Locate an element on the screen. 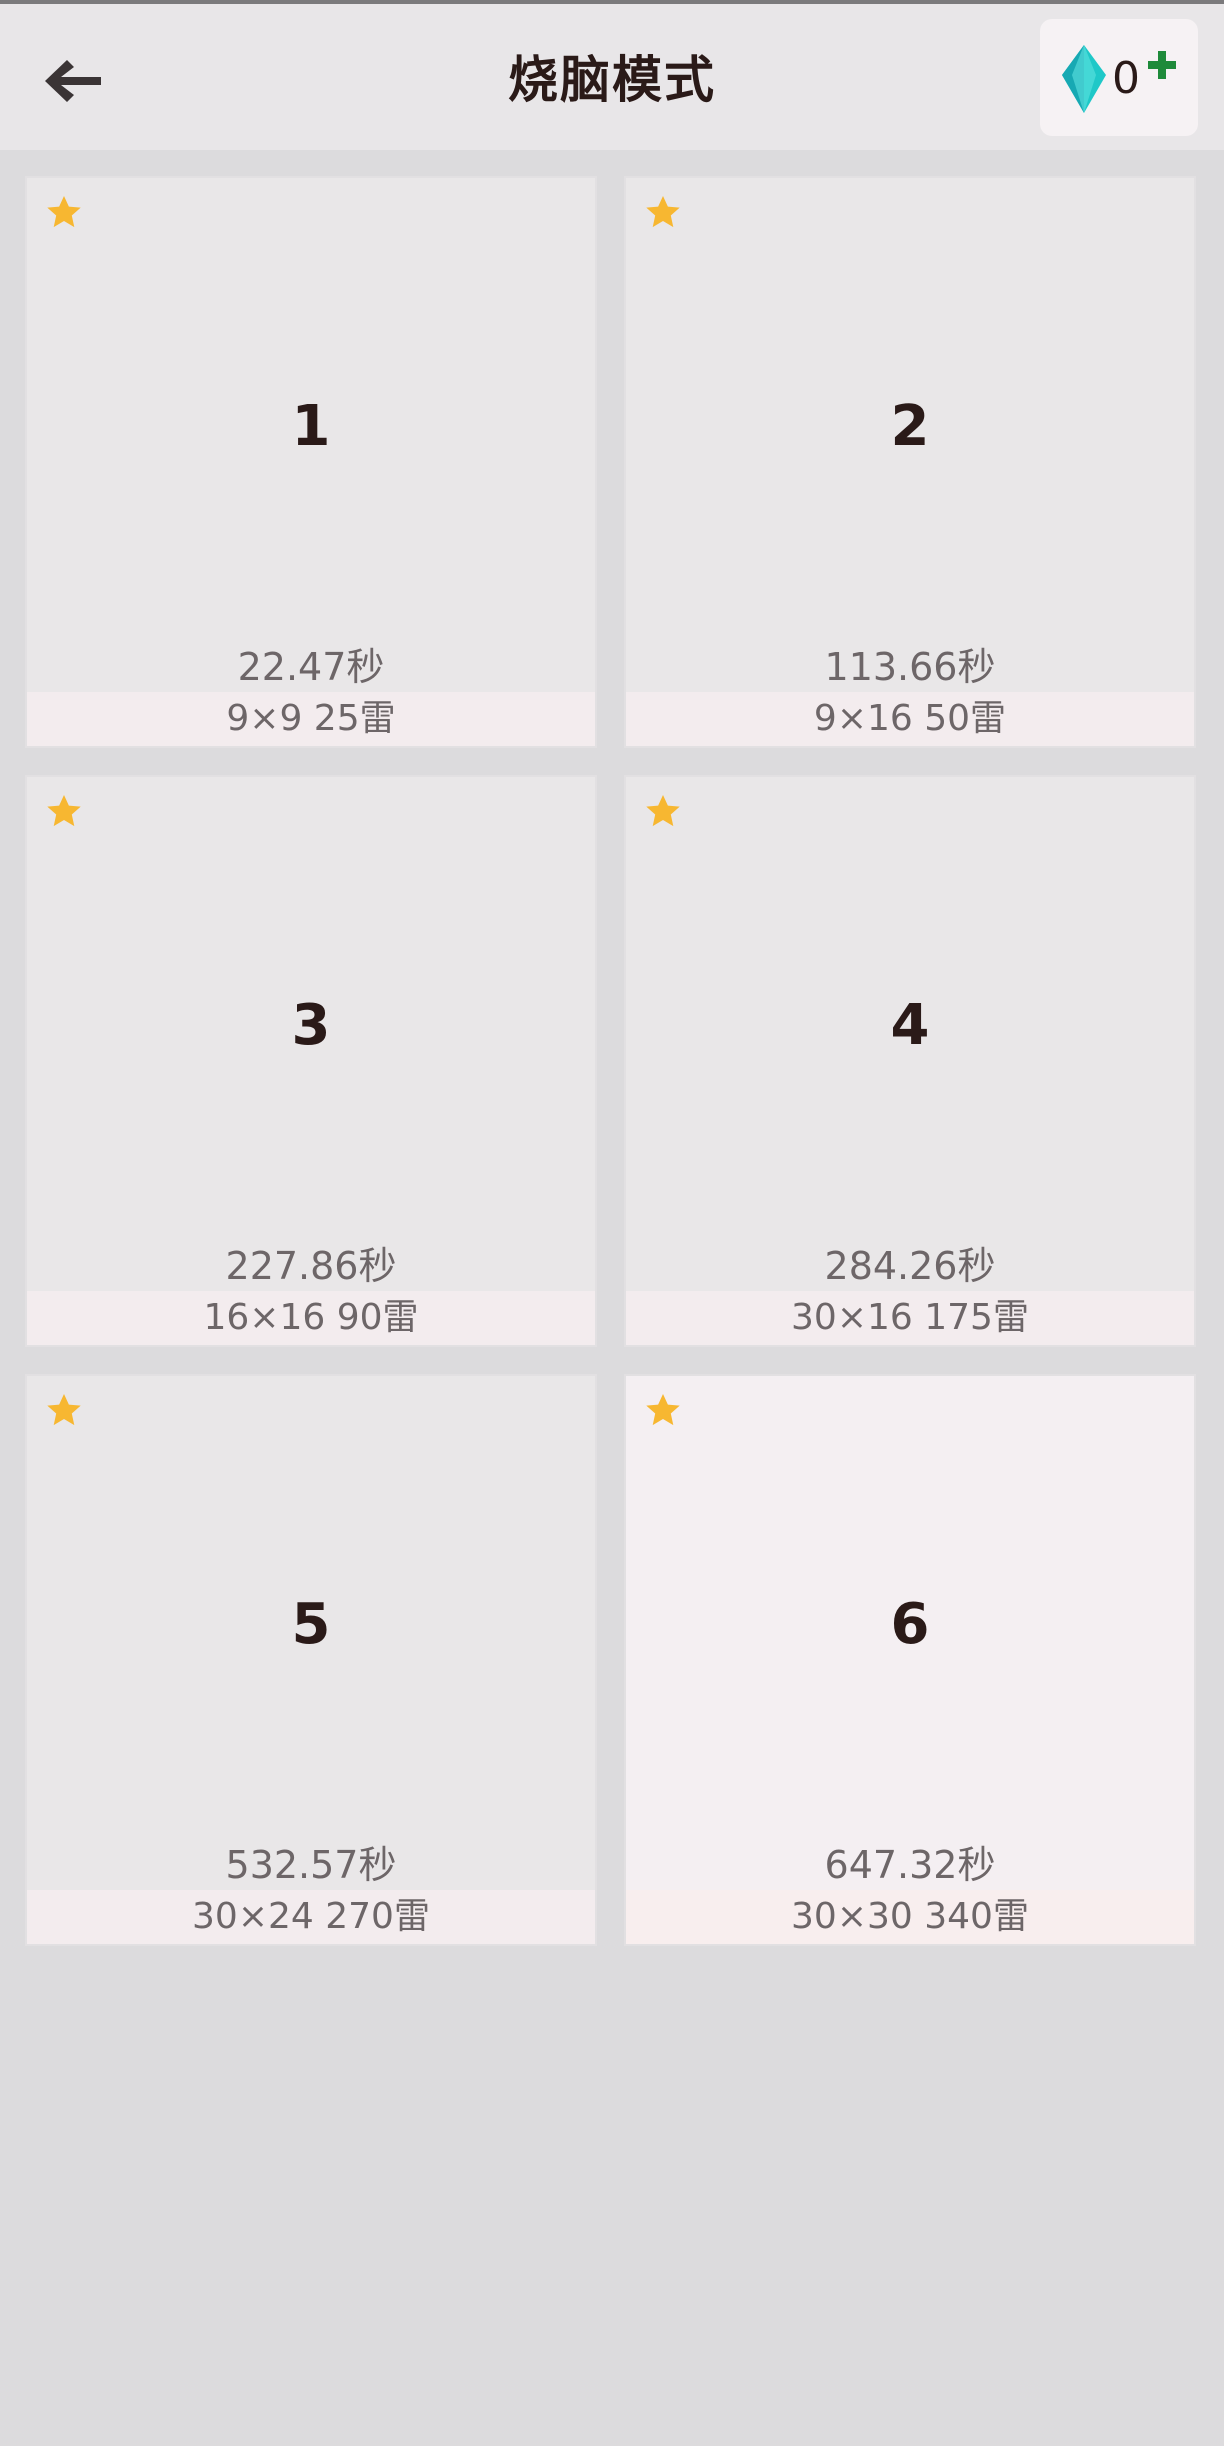 This screenshot has height=2446, width=1224. gem-count: 0 is located at coordinates (1126, 78).